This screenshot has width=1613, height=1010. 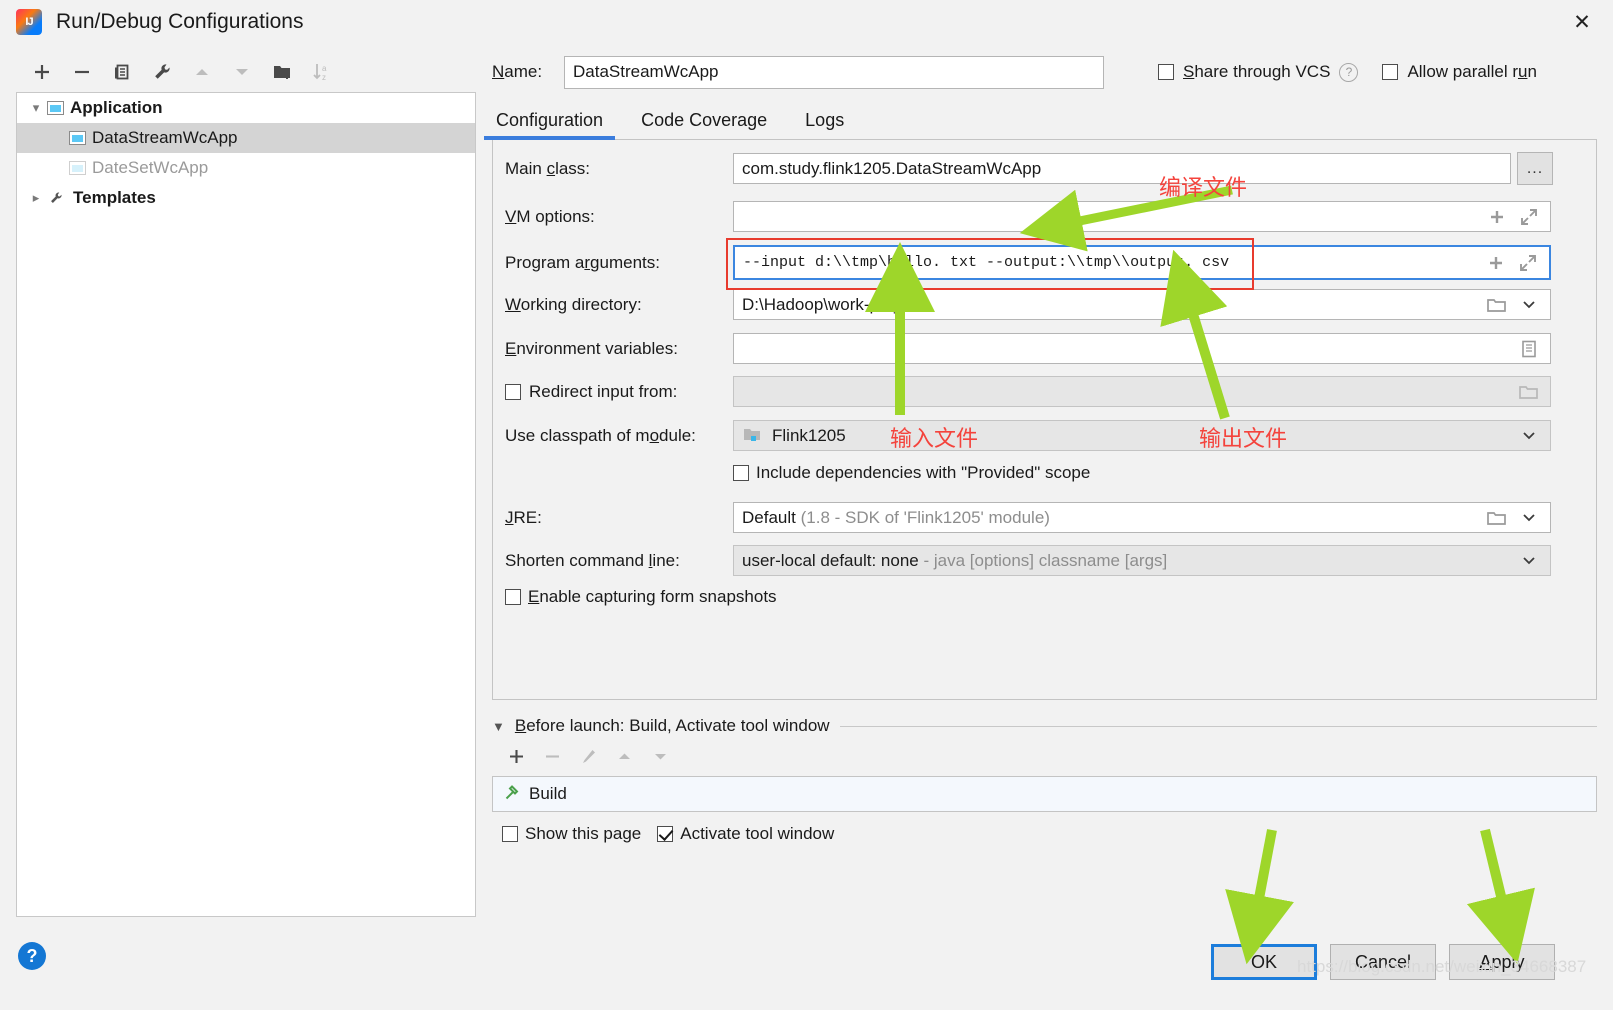 What do you see at coordinates (834, 72) in the screenshot?
I see `name-input` at bounding box center [834, 72].